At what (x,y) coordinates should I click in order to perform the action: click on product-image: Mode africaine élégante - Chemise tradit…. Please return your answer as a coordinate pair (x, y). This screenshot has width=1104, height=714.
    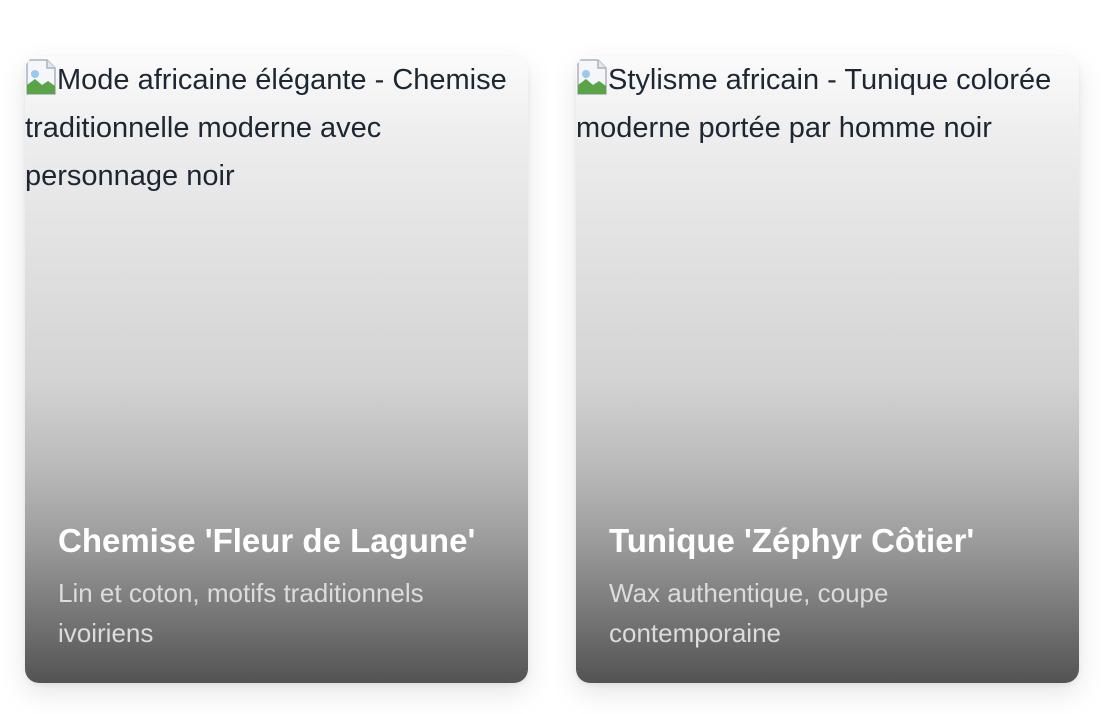
    Looking at the image, I should click on (266, 128).